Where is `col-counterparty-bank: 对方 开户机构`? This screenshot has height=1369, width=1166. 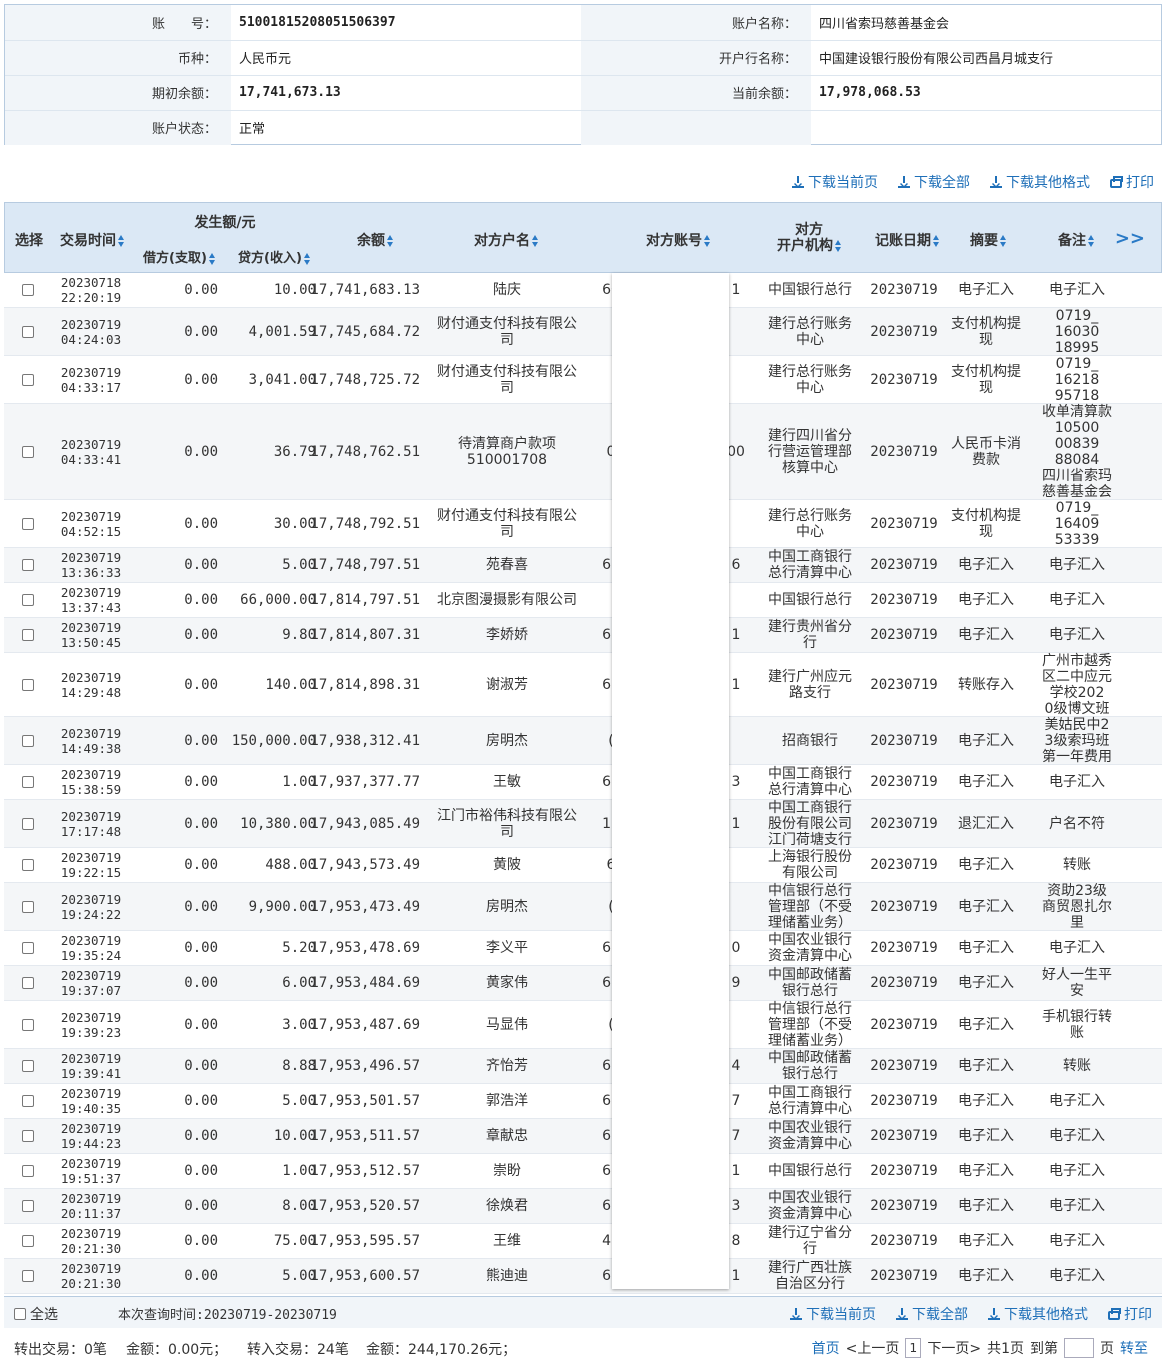
col-counterparty-bank: 对方 开户机构 is located at coordinates (809, 238).